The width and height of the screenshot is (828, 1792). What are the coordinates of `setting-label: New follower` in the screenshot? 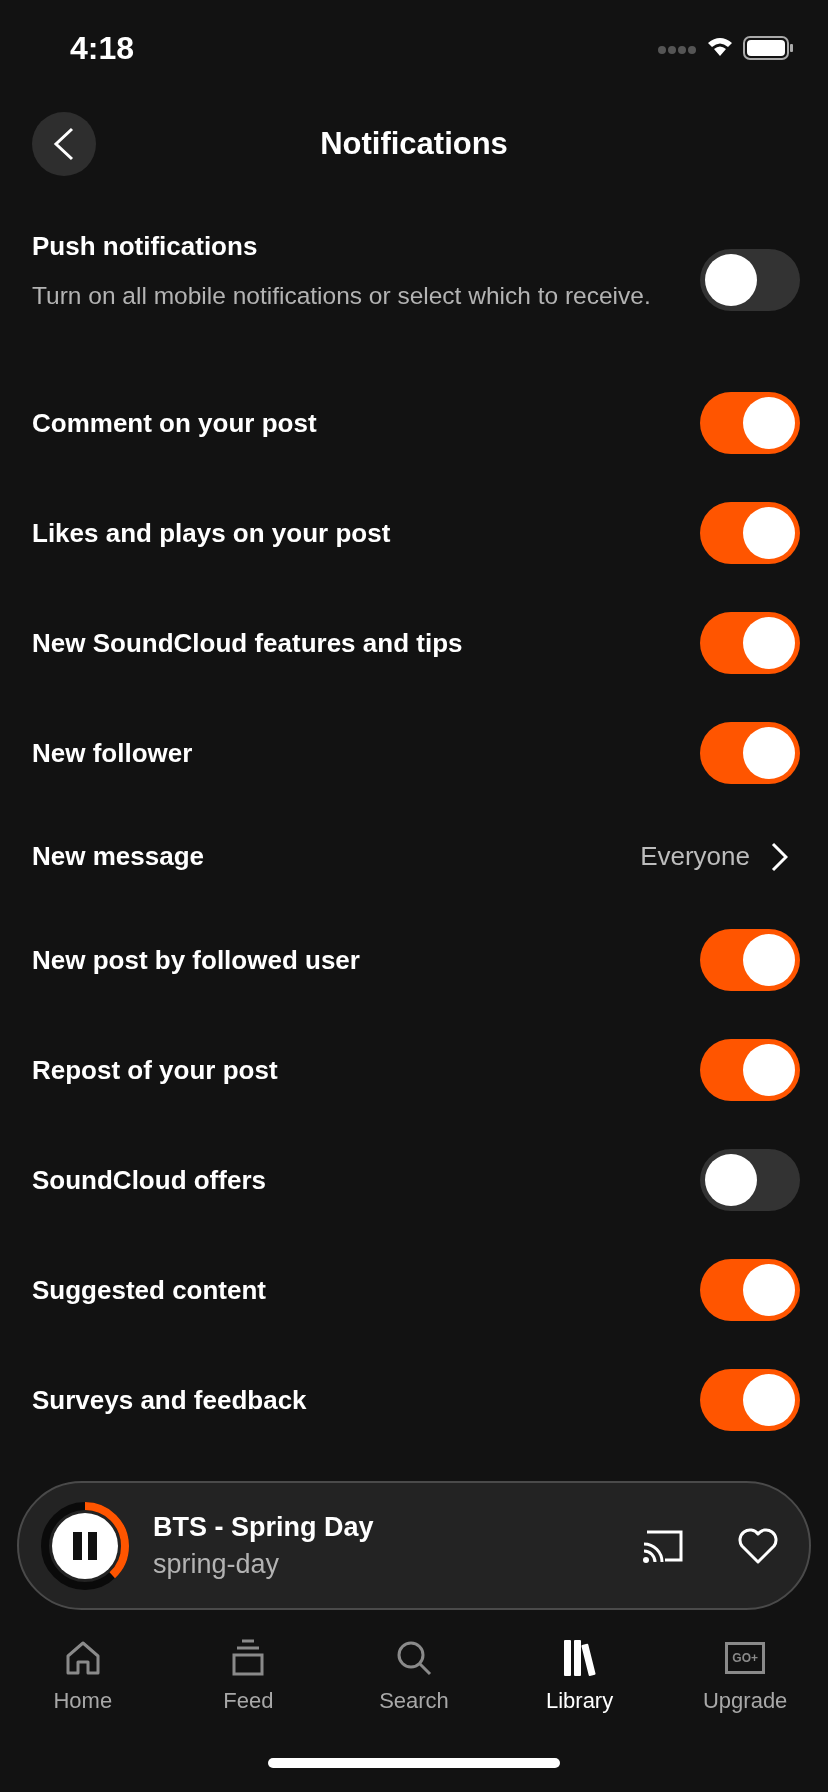 It's located at (112, 753).